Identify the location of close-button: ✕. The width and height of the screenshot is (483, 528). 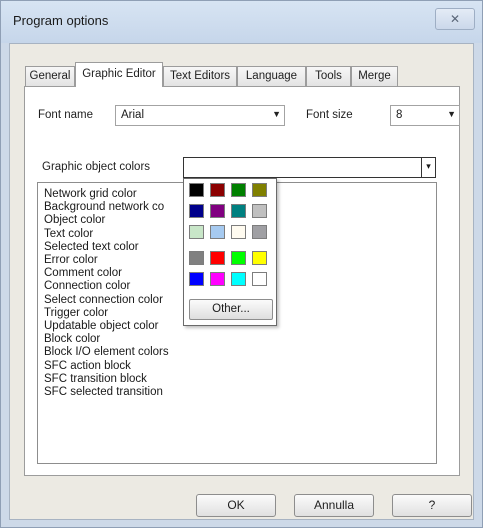
(455, 19).